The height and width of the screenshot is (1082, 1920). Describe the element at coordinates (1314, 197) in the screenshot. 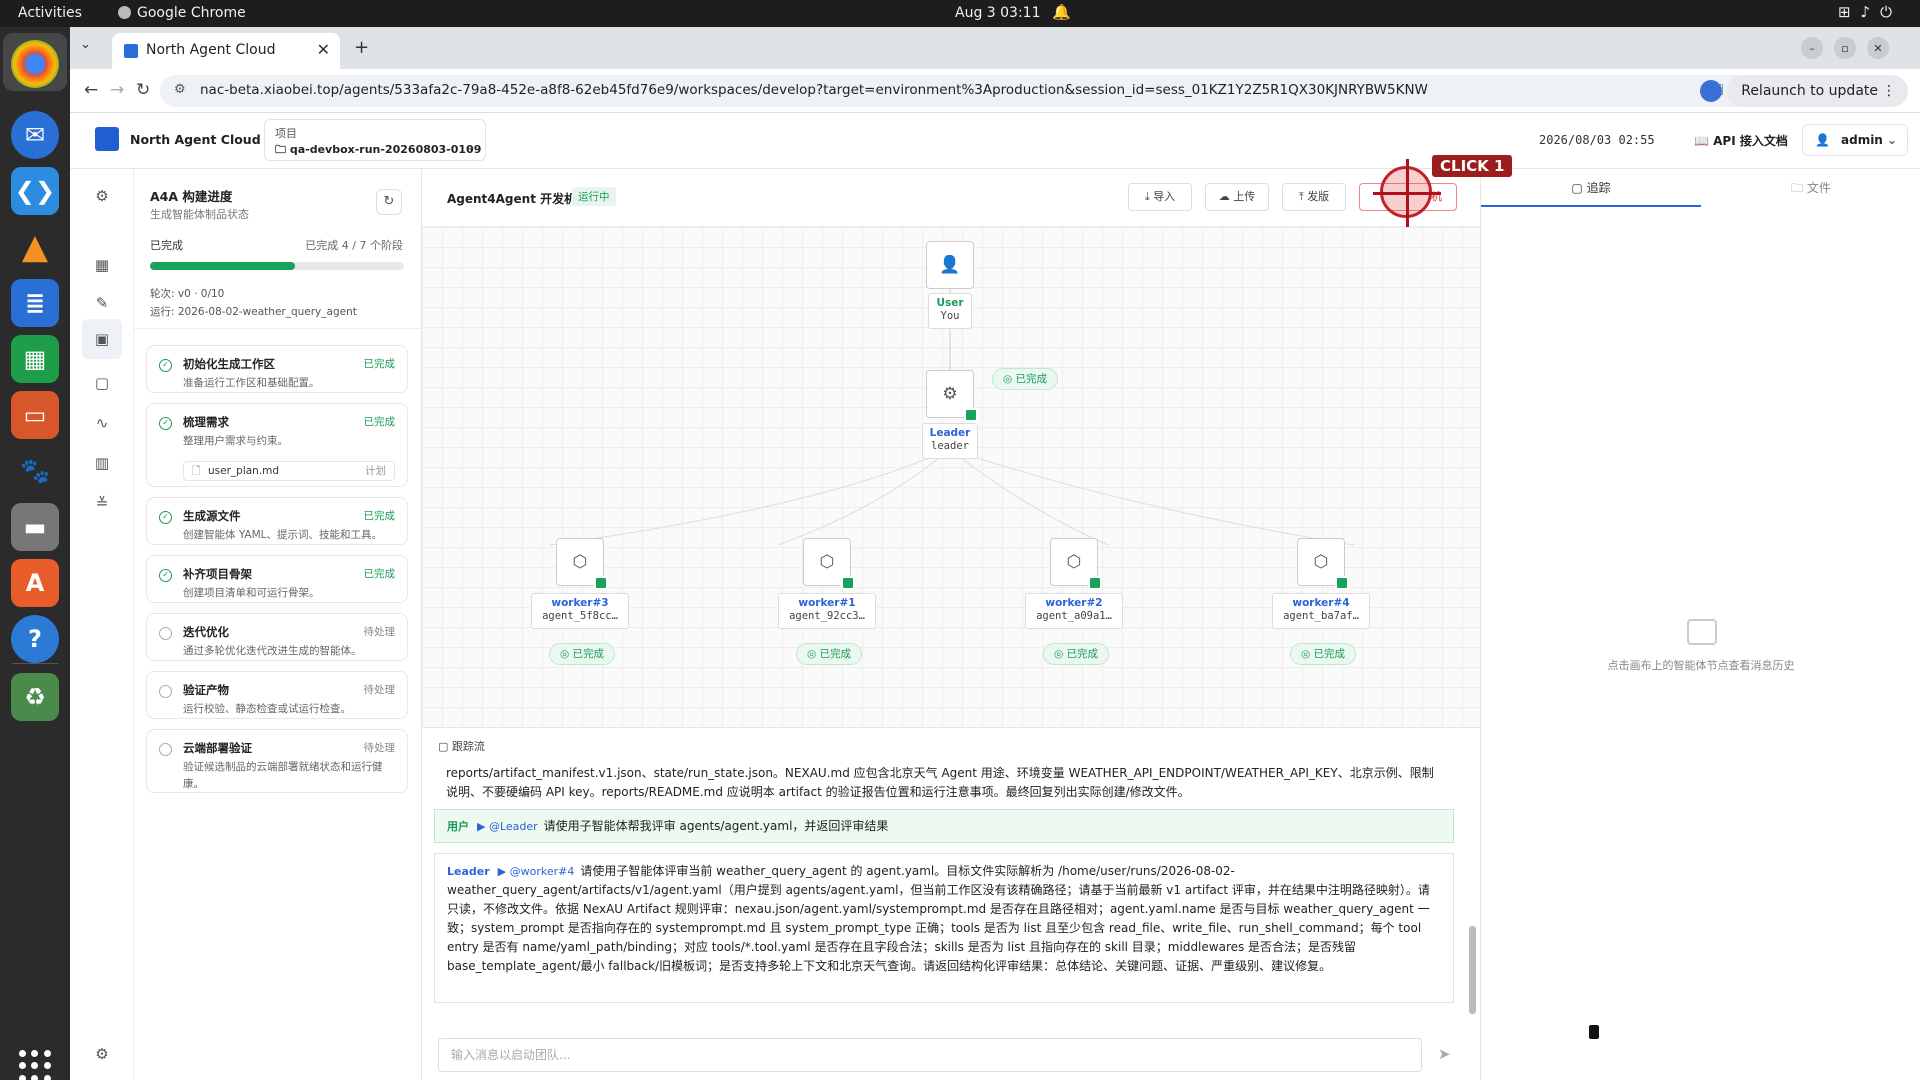

I see `publish-button: ⤒ 发版` at that location.